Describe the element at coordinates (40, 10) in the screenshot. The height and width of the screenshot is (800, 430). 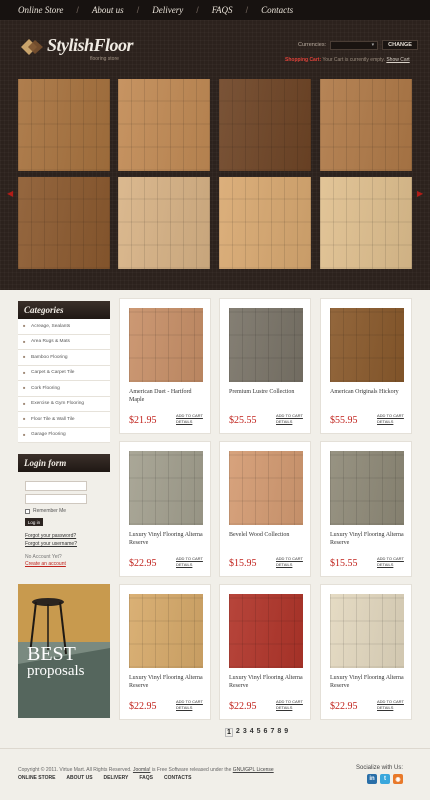
I see `nav-online-store: Online Store` at that location.